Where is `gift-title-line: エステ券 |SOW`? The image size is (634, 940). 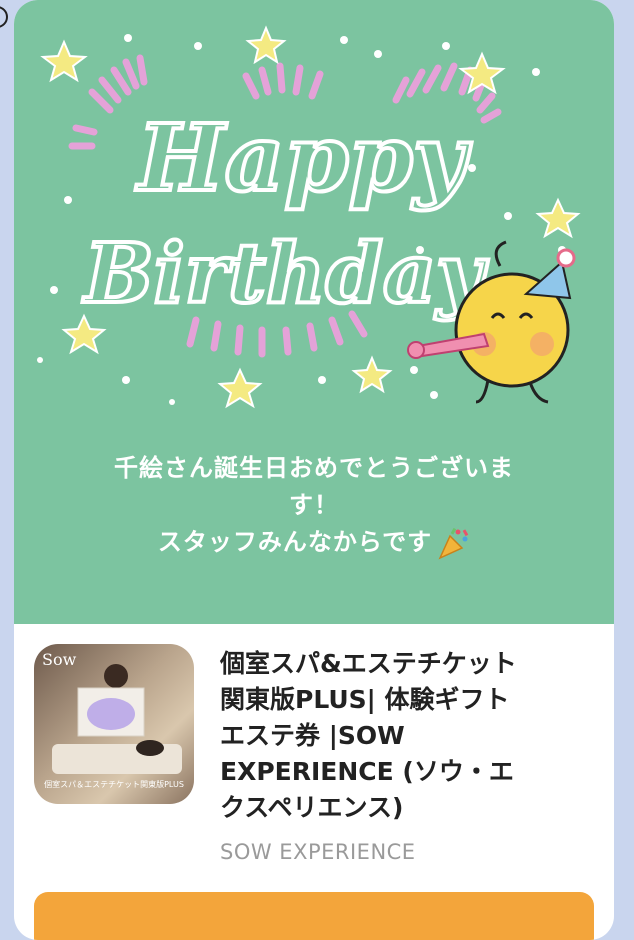 gift-title-line: エステ券 |SOW is located at coordinates (312, 735).